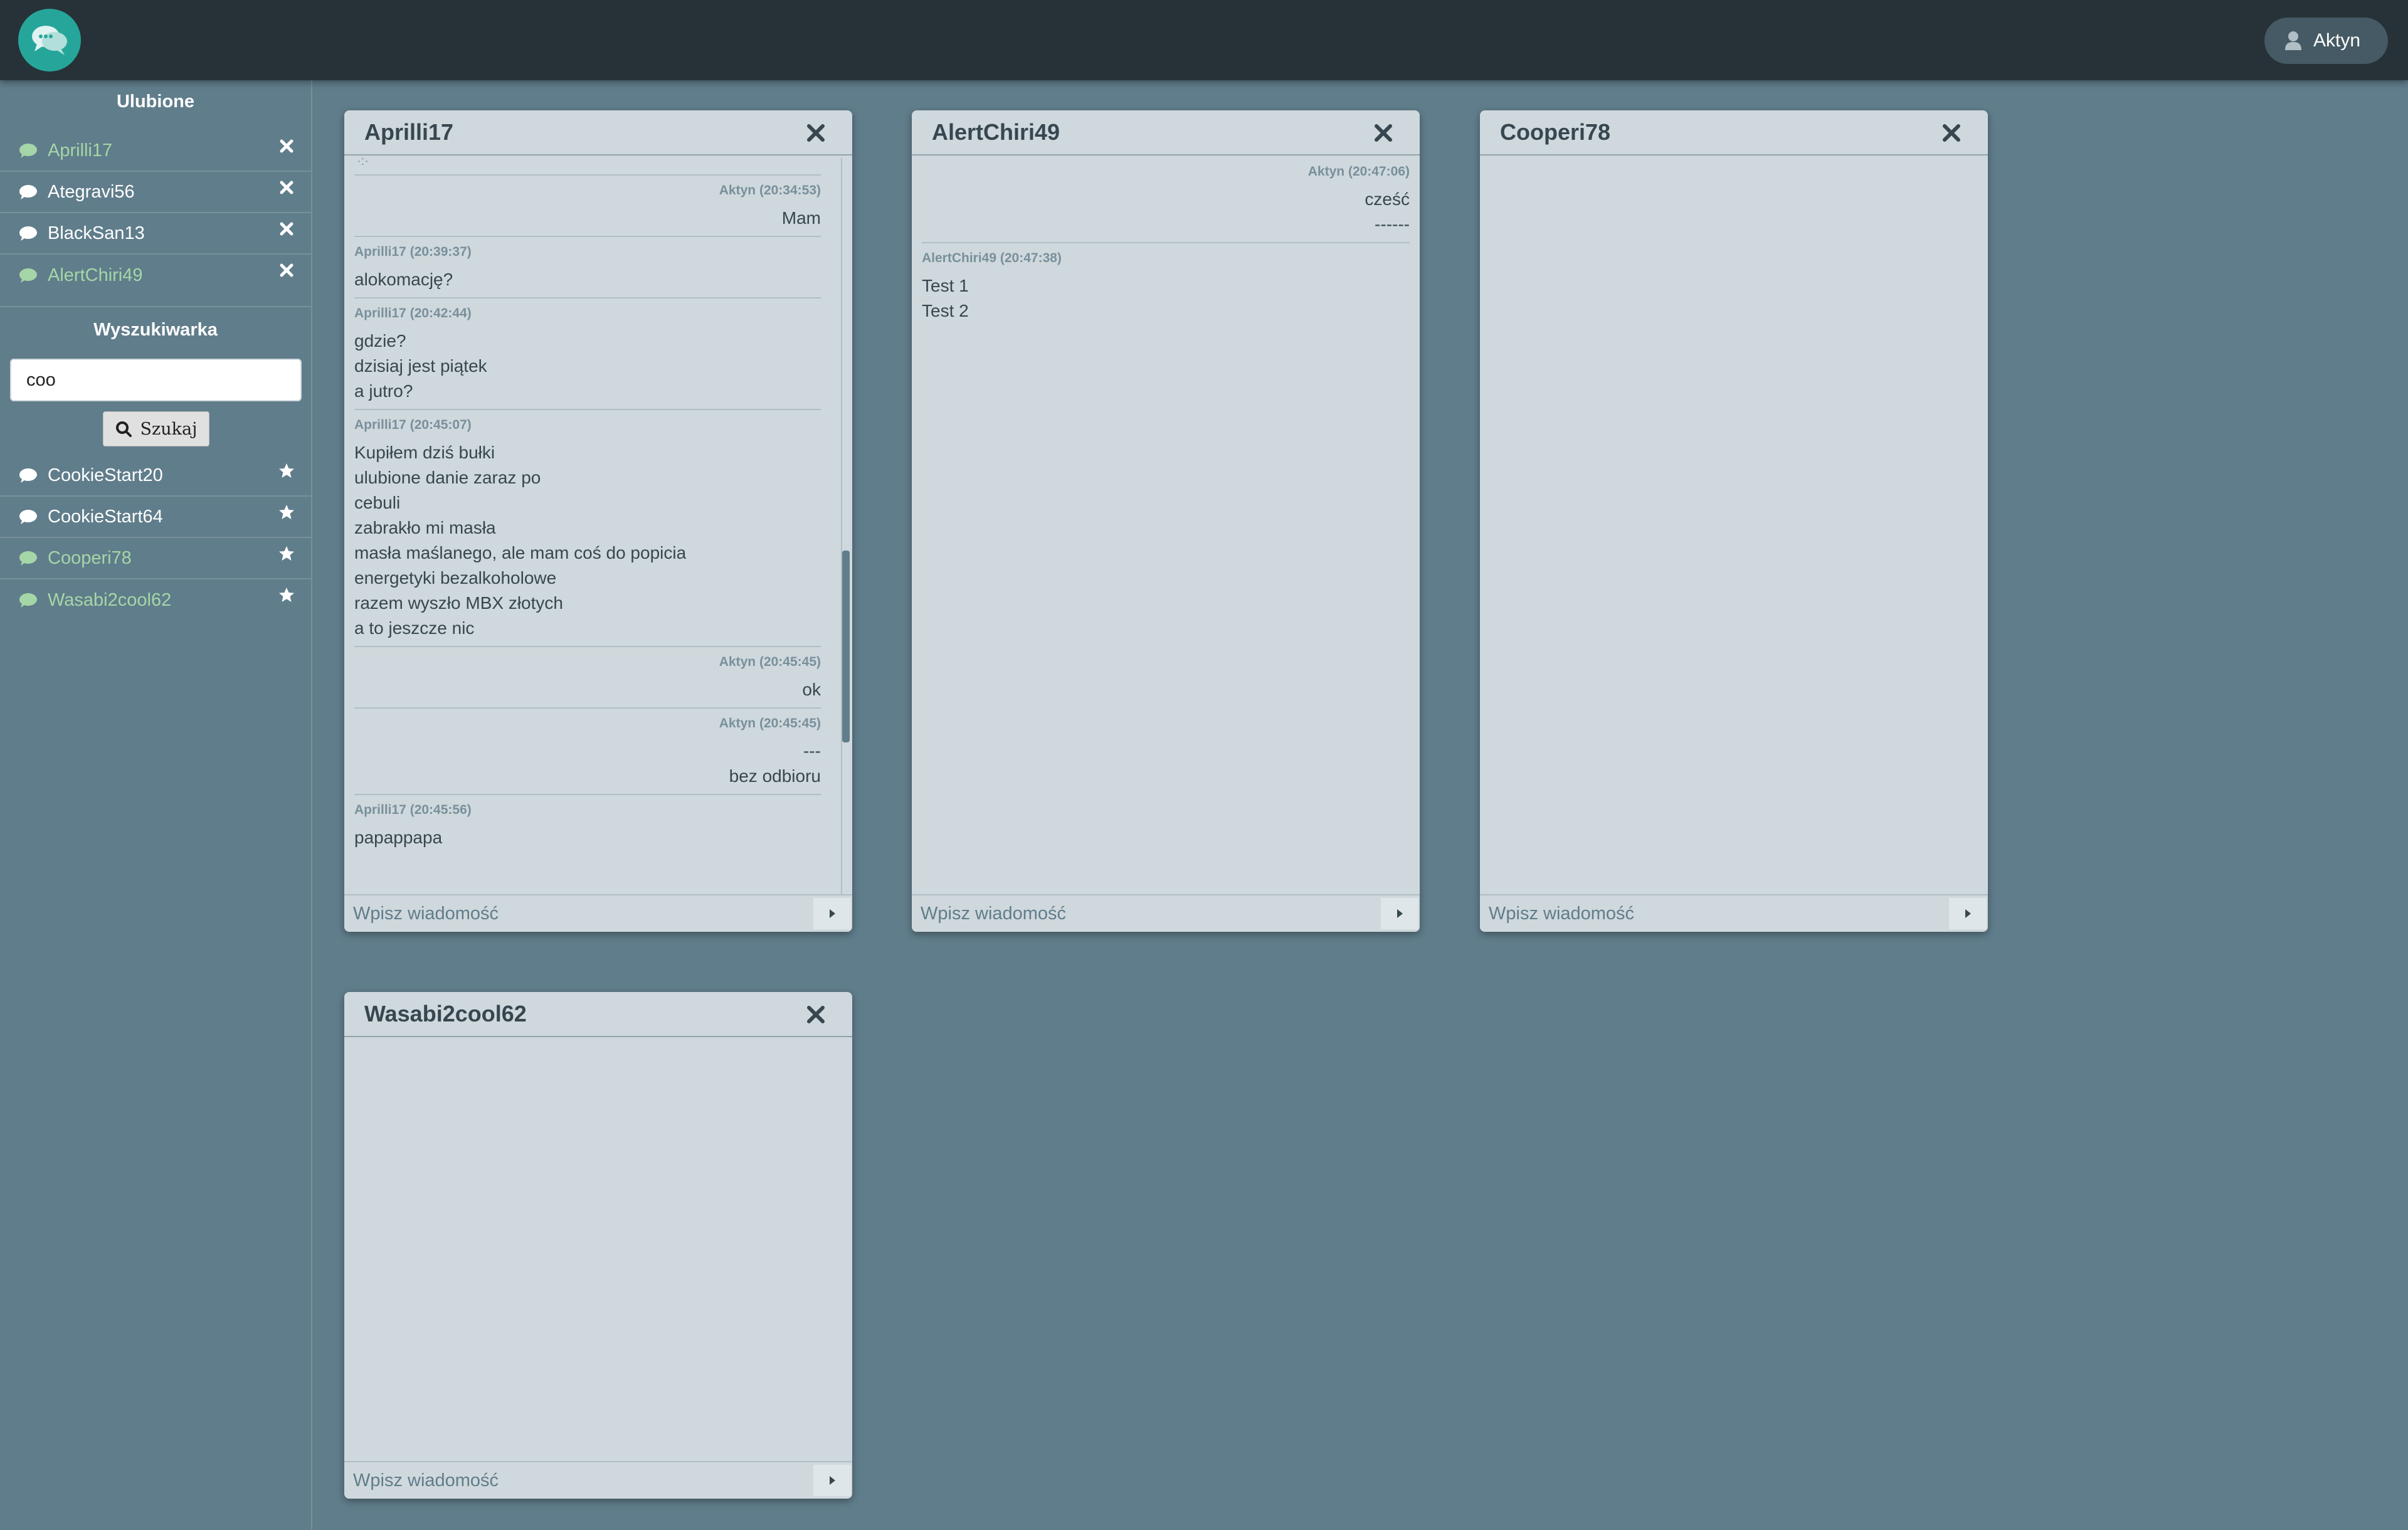 The width and height of the screenshot is (2408, 1530). I want to click on separator, so click(587, 166).